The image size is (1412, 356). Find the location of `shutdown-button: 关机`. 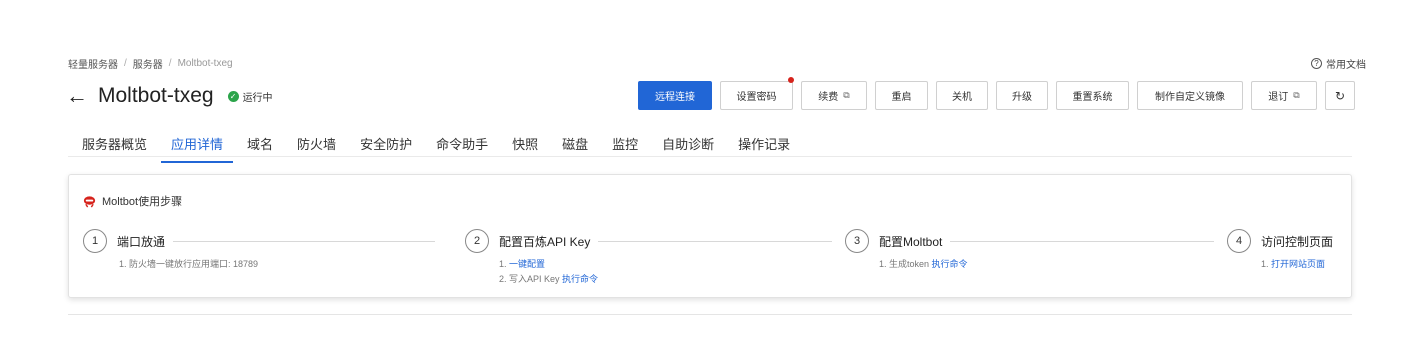

shutdown-button: 关机 is located at coordinates (962, 95).